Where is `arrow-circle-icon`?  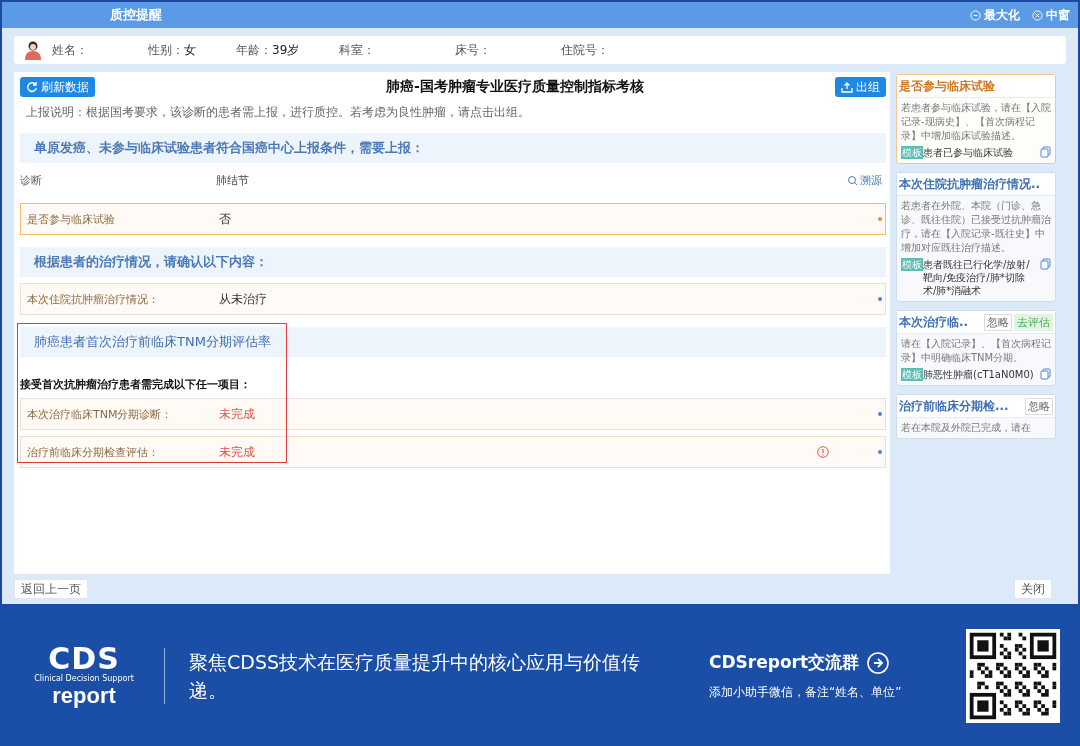 arrow-circle-icon is located at coordinates (878, 662).